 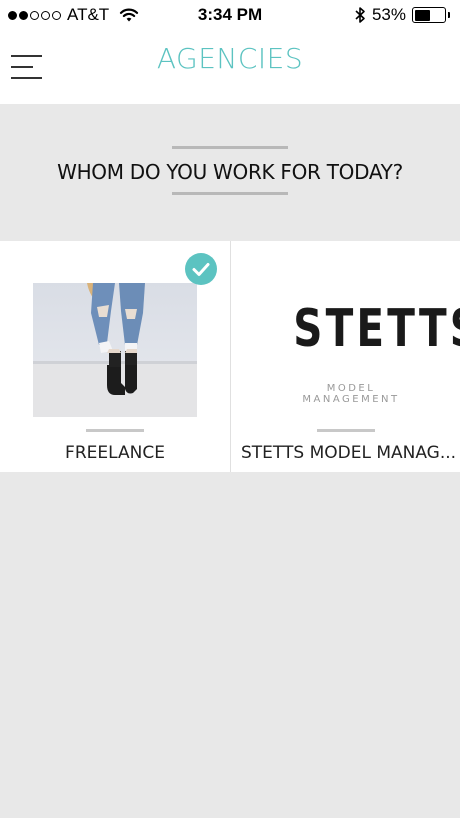 I want to click on bluetooth-icon, so click(x=360, y=15).